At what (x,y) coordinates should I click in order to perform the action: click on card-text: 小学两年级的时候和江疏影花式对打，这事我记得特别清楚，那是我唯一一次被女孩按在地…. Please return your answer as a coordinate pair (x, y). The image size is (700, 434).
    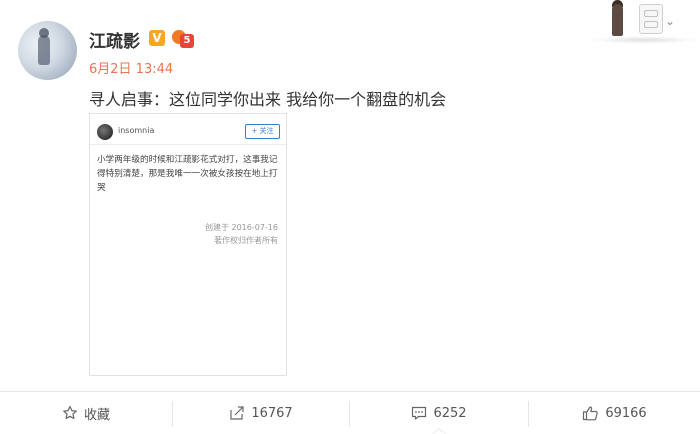
    Looking at the image, I should click on (187, 174).